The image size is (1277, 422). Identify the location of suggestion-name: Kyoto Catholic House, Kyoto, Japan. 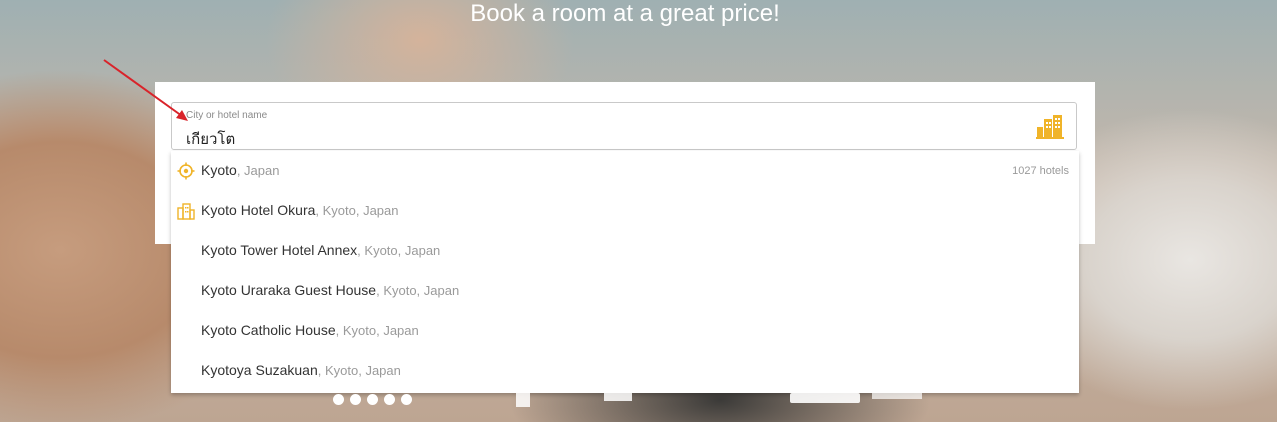
(310, 330).